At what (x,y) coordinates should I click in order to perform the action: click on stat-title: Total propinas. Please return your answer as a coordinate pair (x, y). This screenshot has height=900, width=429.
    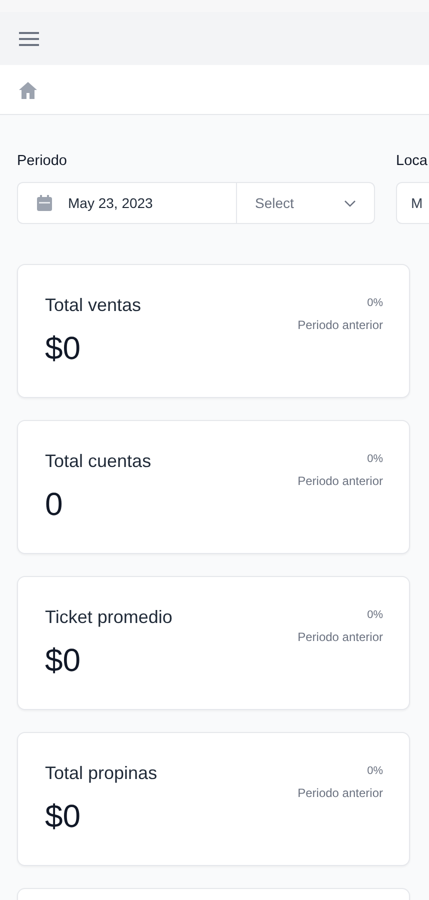
    Looking at the image, I should click on (101, 773).